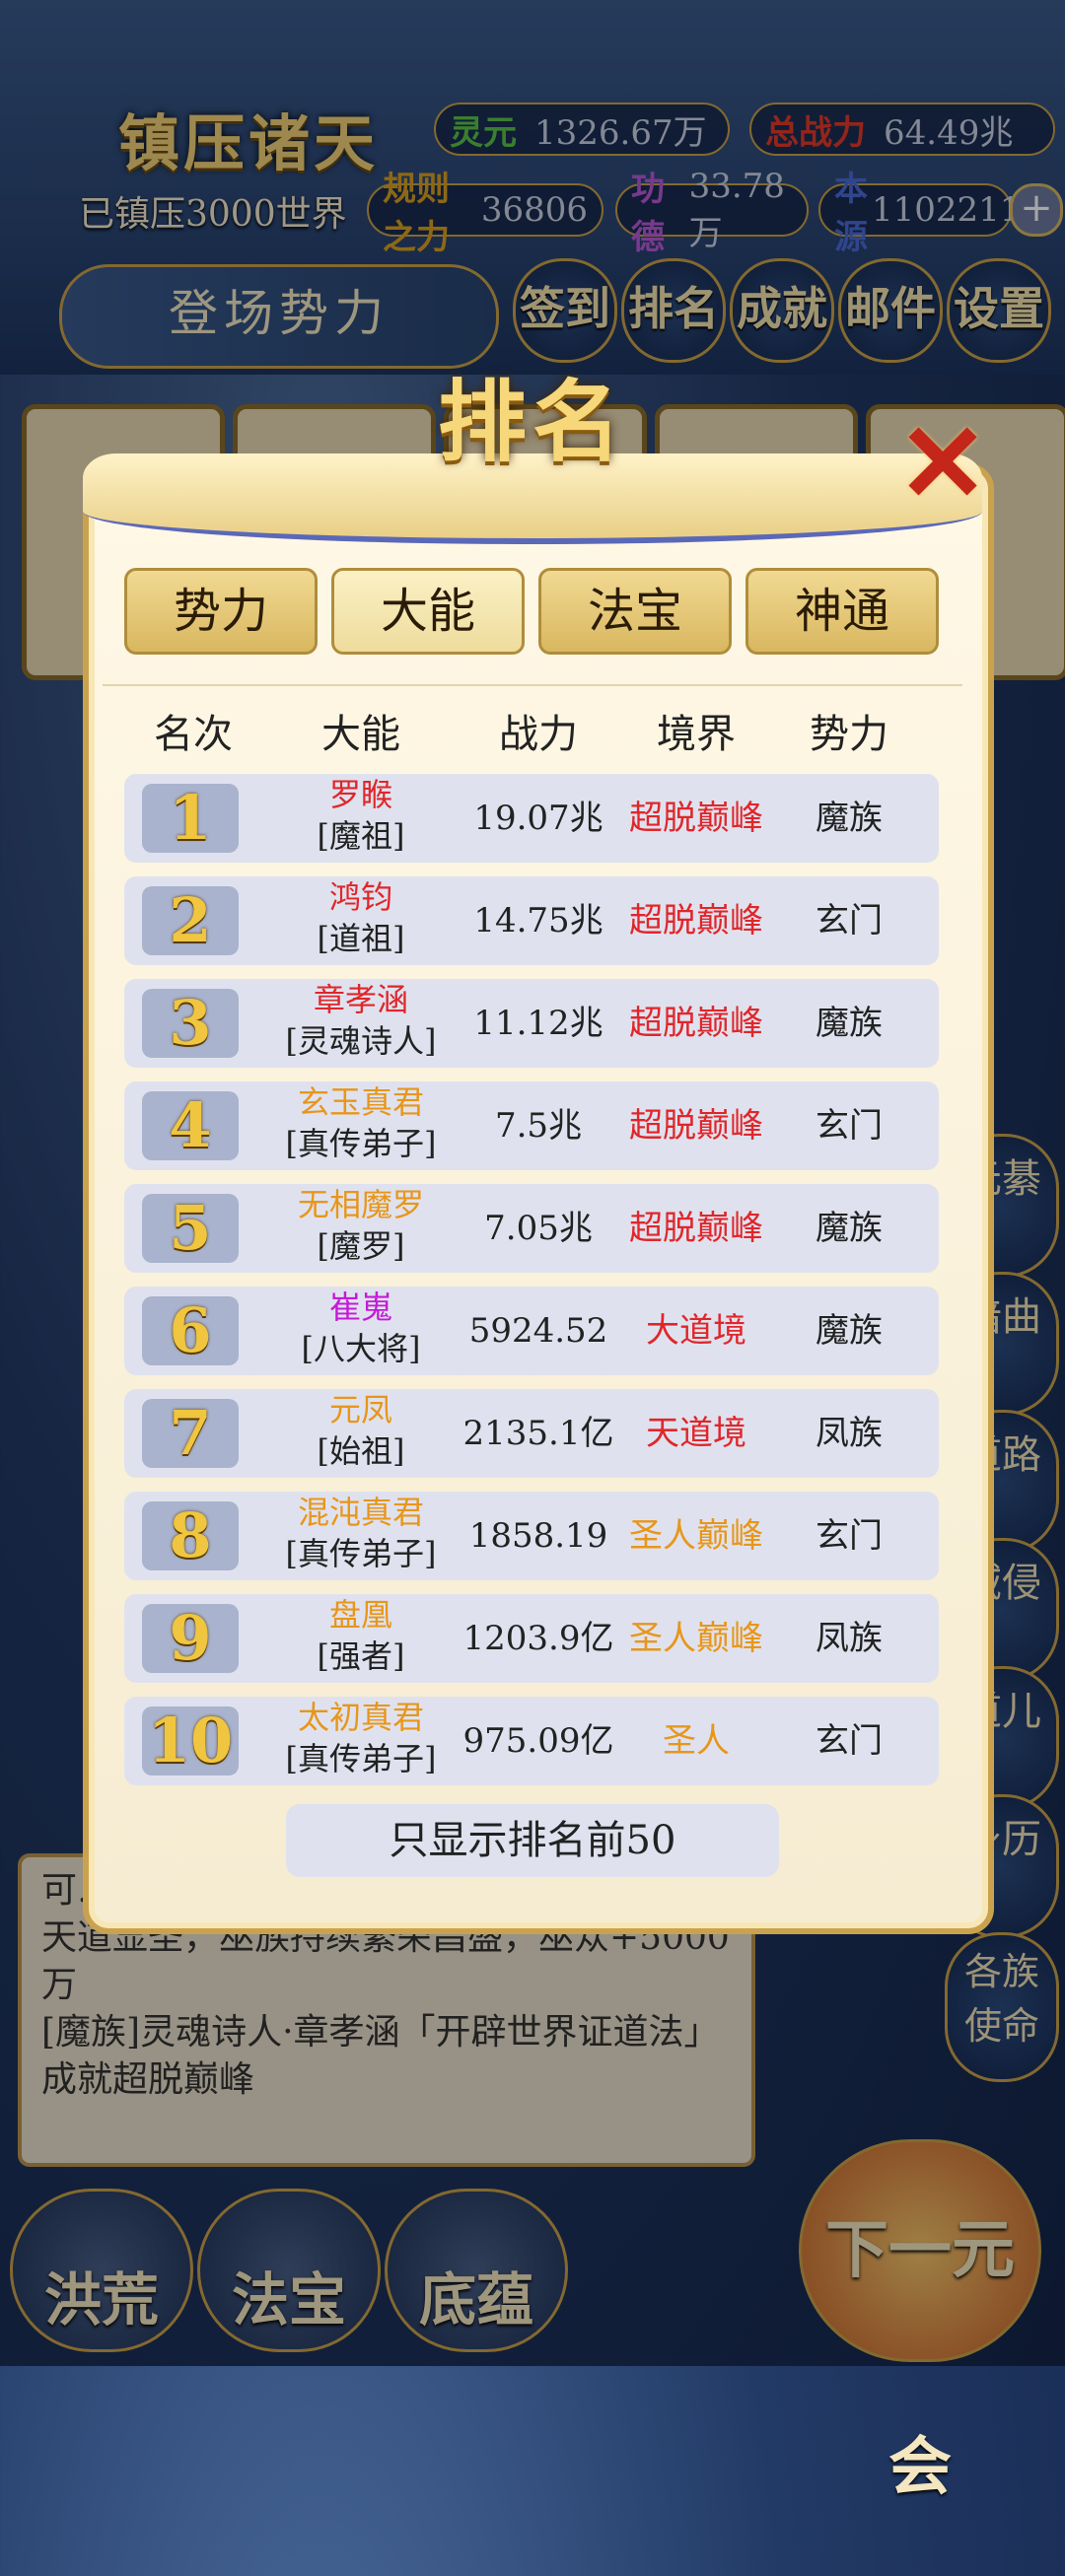 The height and width of the screenshot is (2576, 1065). I want to click on tab-shentong: 神通, so click(843, 612).